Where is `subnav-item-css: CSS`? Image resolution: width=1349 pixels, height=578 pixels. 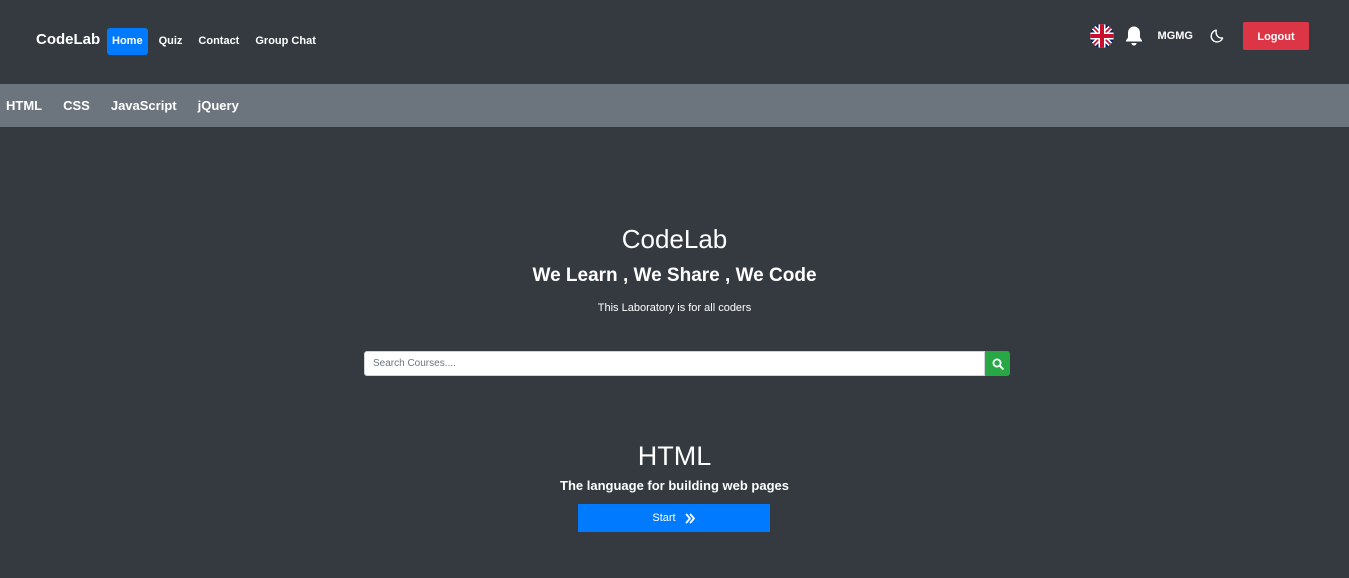
subnav-item-css: CSS is located at coordinates (76, 105).